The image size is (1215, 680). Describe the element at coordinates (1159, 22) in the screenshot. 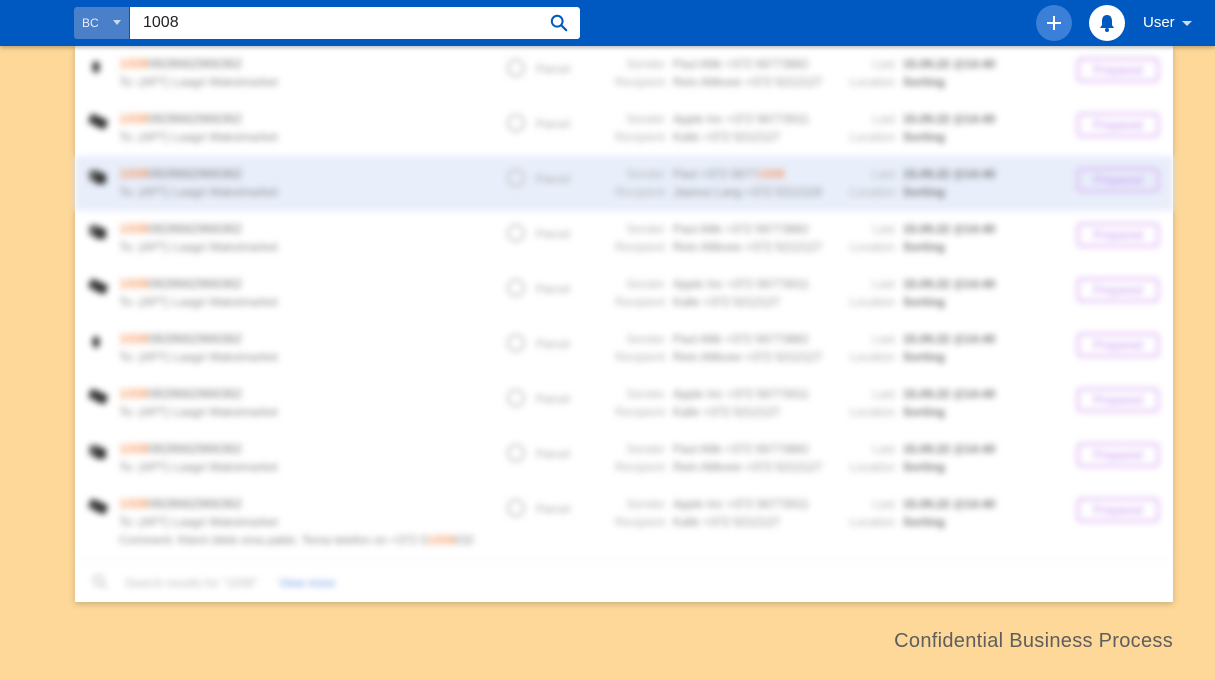

I see `user-menu: User` at that location.